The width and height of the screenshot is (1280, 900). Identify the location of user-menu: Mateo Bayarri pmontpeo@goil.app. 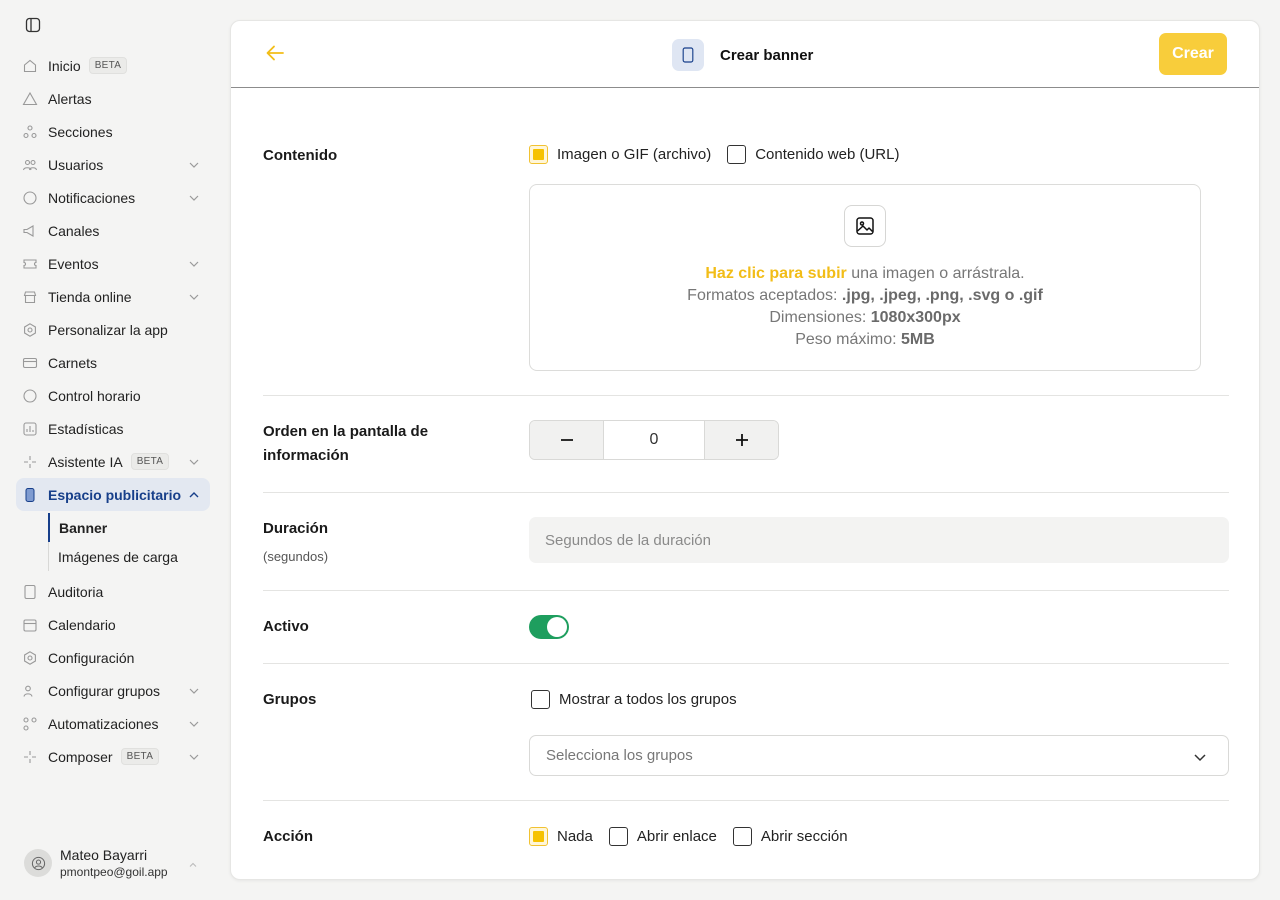
(114, 863).